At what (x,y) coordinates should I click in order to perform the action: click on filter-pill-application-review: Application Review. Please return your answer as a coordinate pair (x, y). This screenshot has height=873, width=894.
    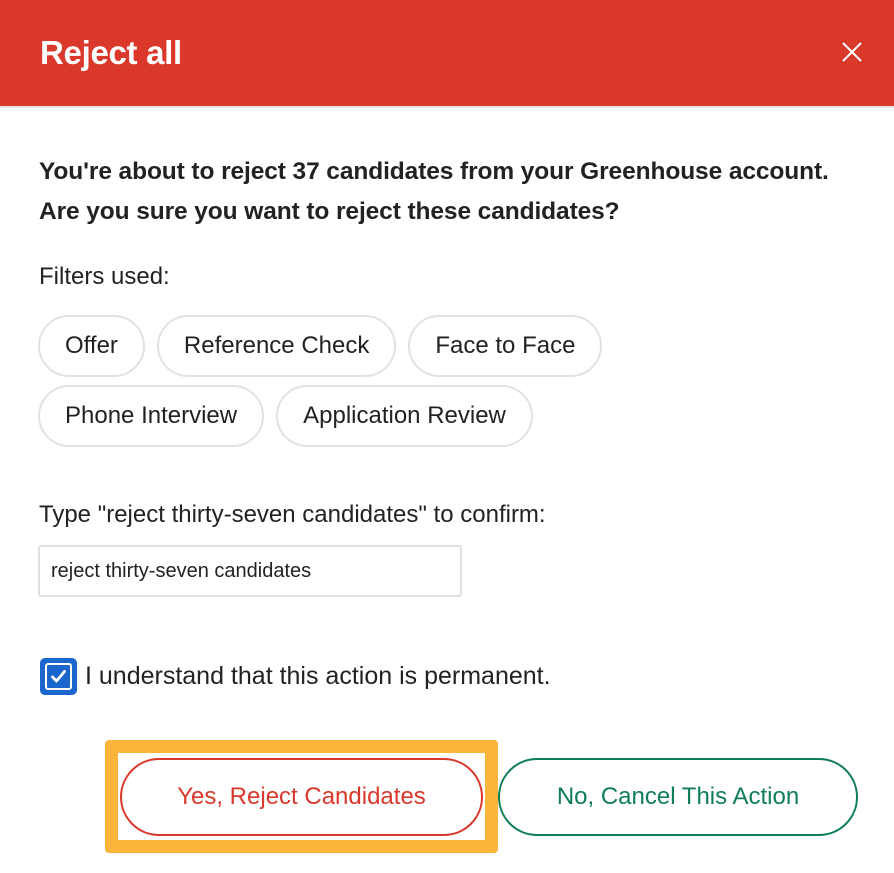
    Looking at the image, I should click on (404, 416).